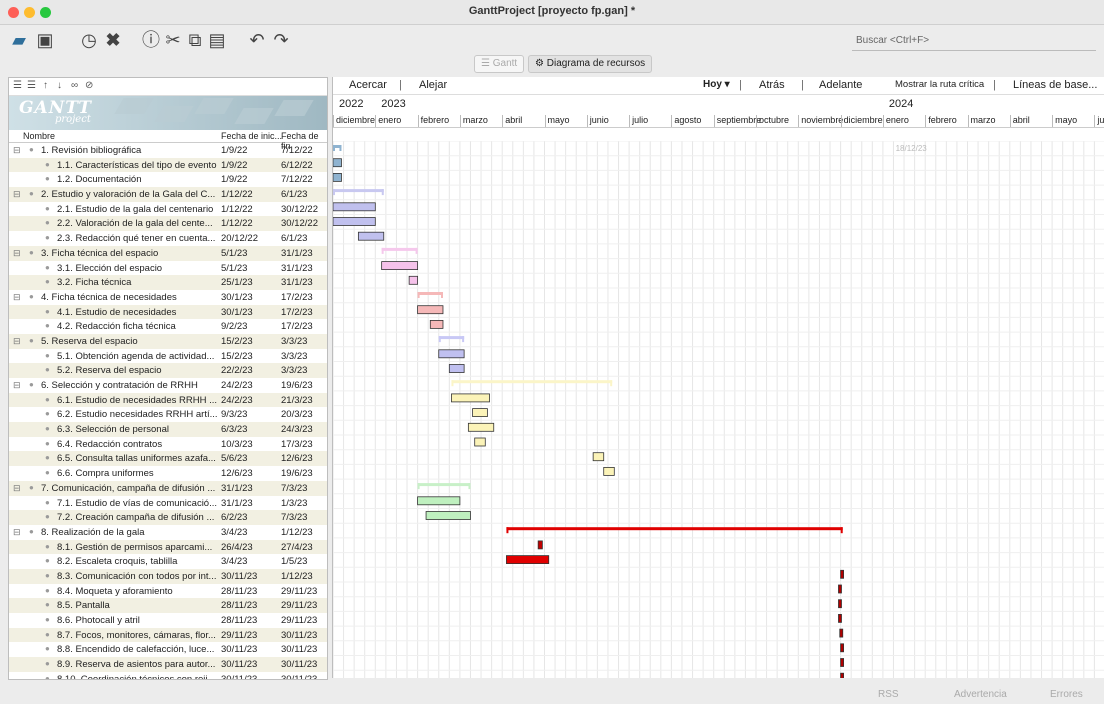  What do you see at coordinates (304, 473) in the screenshot?
I see `task-end-date: 19/6/23` at bounding box center [304, 473].